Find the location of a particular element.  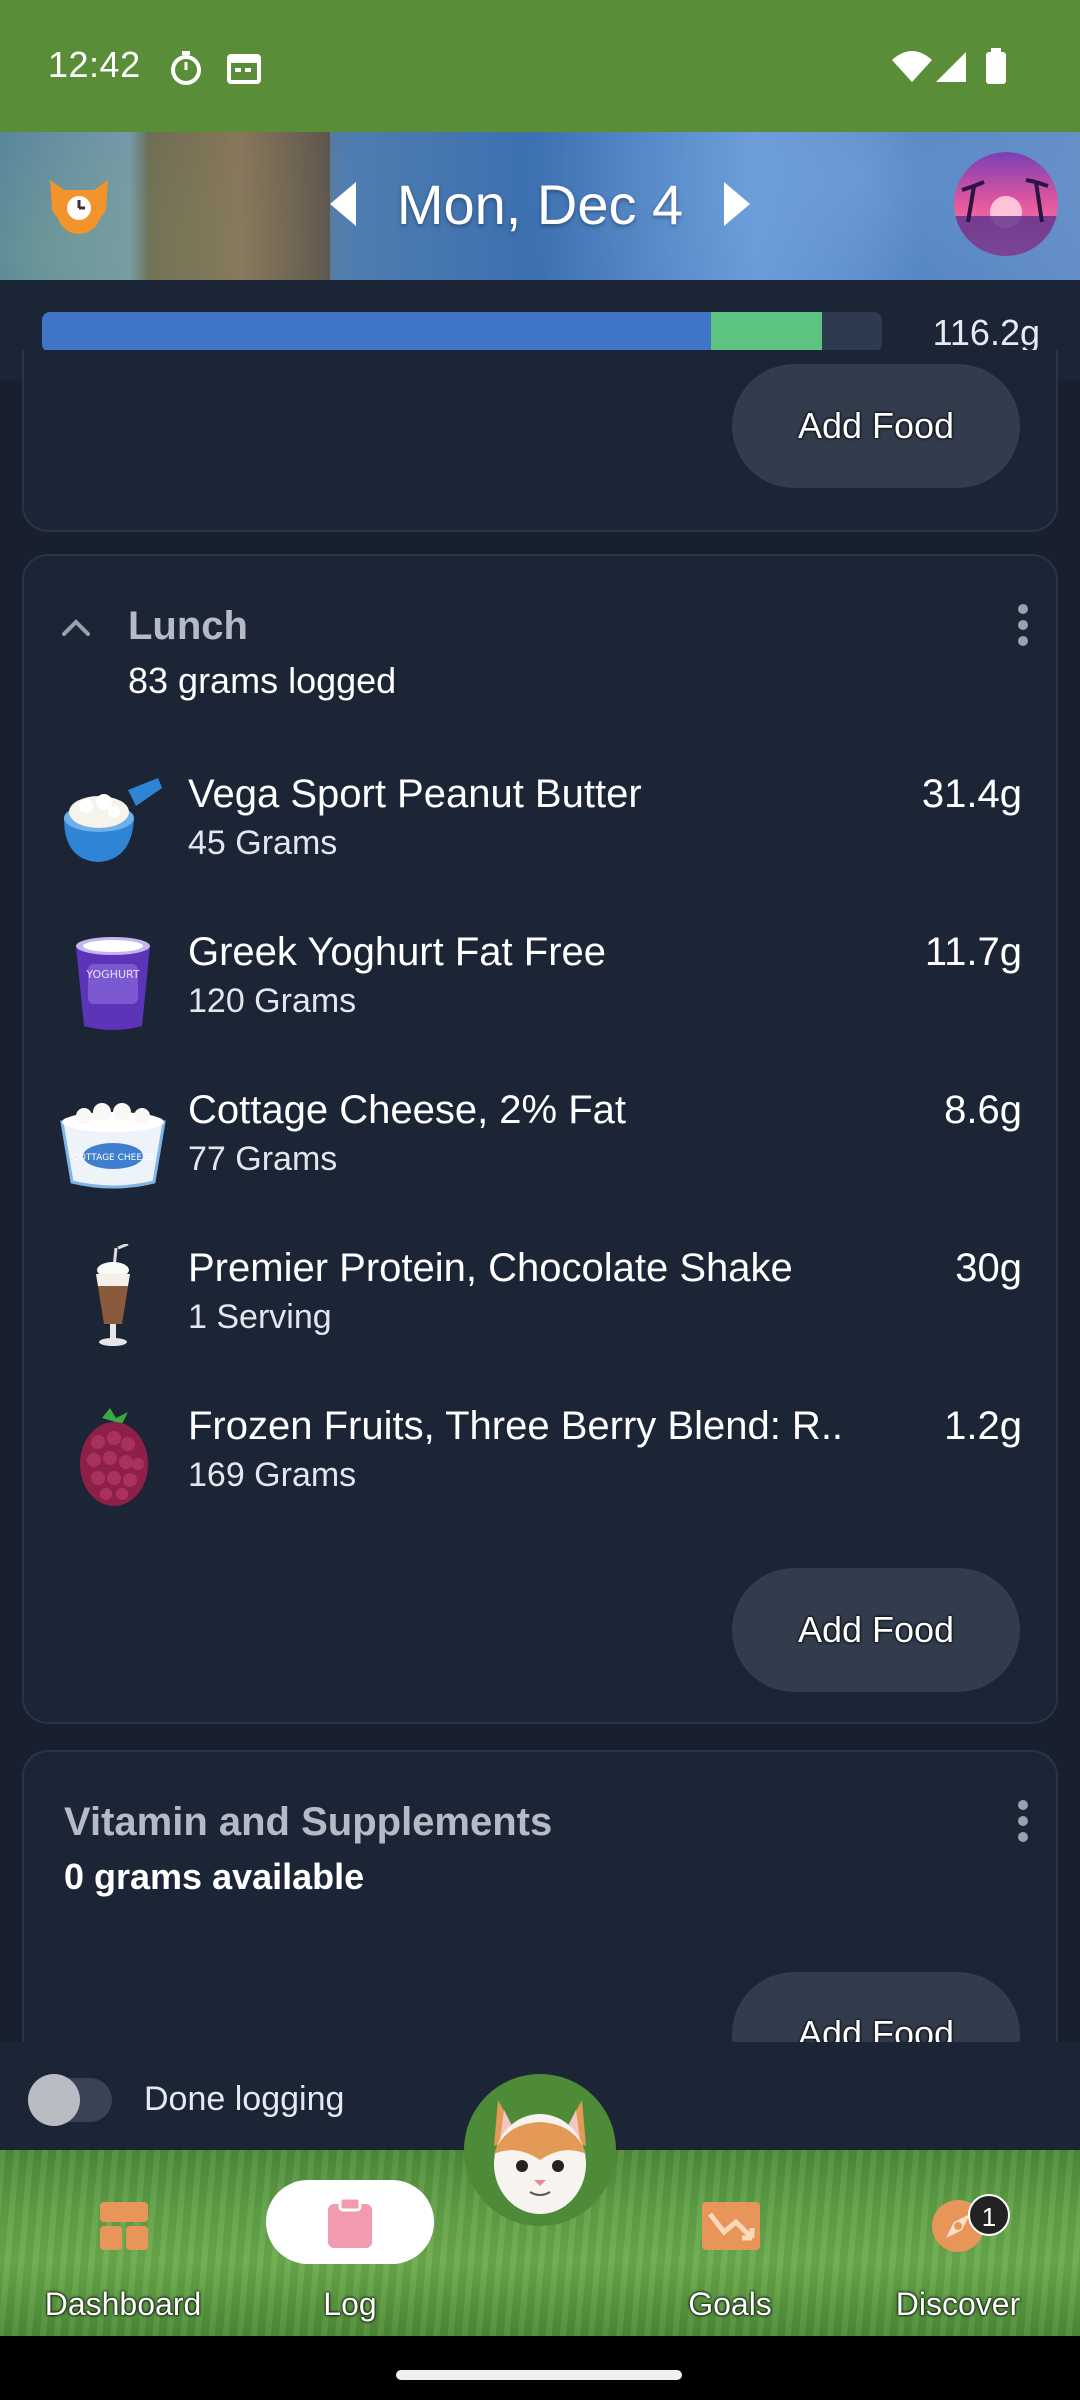

cottage-cheese-icon: COTTAGE CHEESE is located at coordinates (113, 1146).